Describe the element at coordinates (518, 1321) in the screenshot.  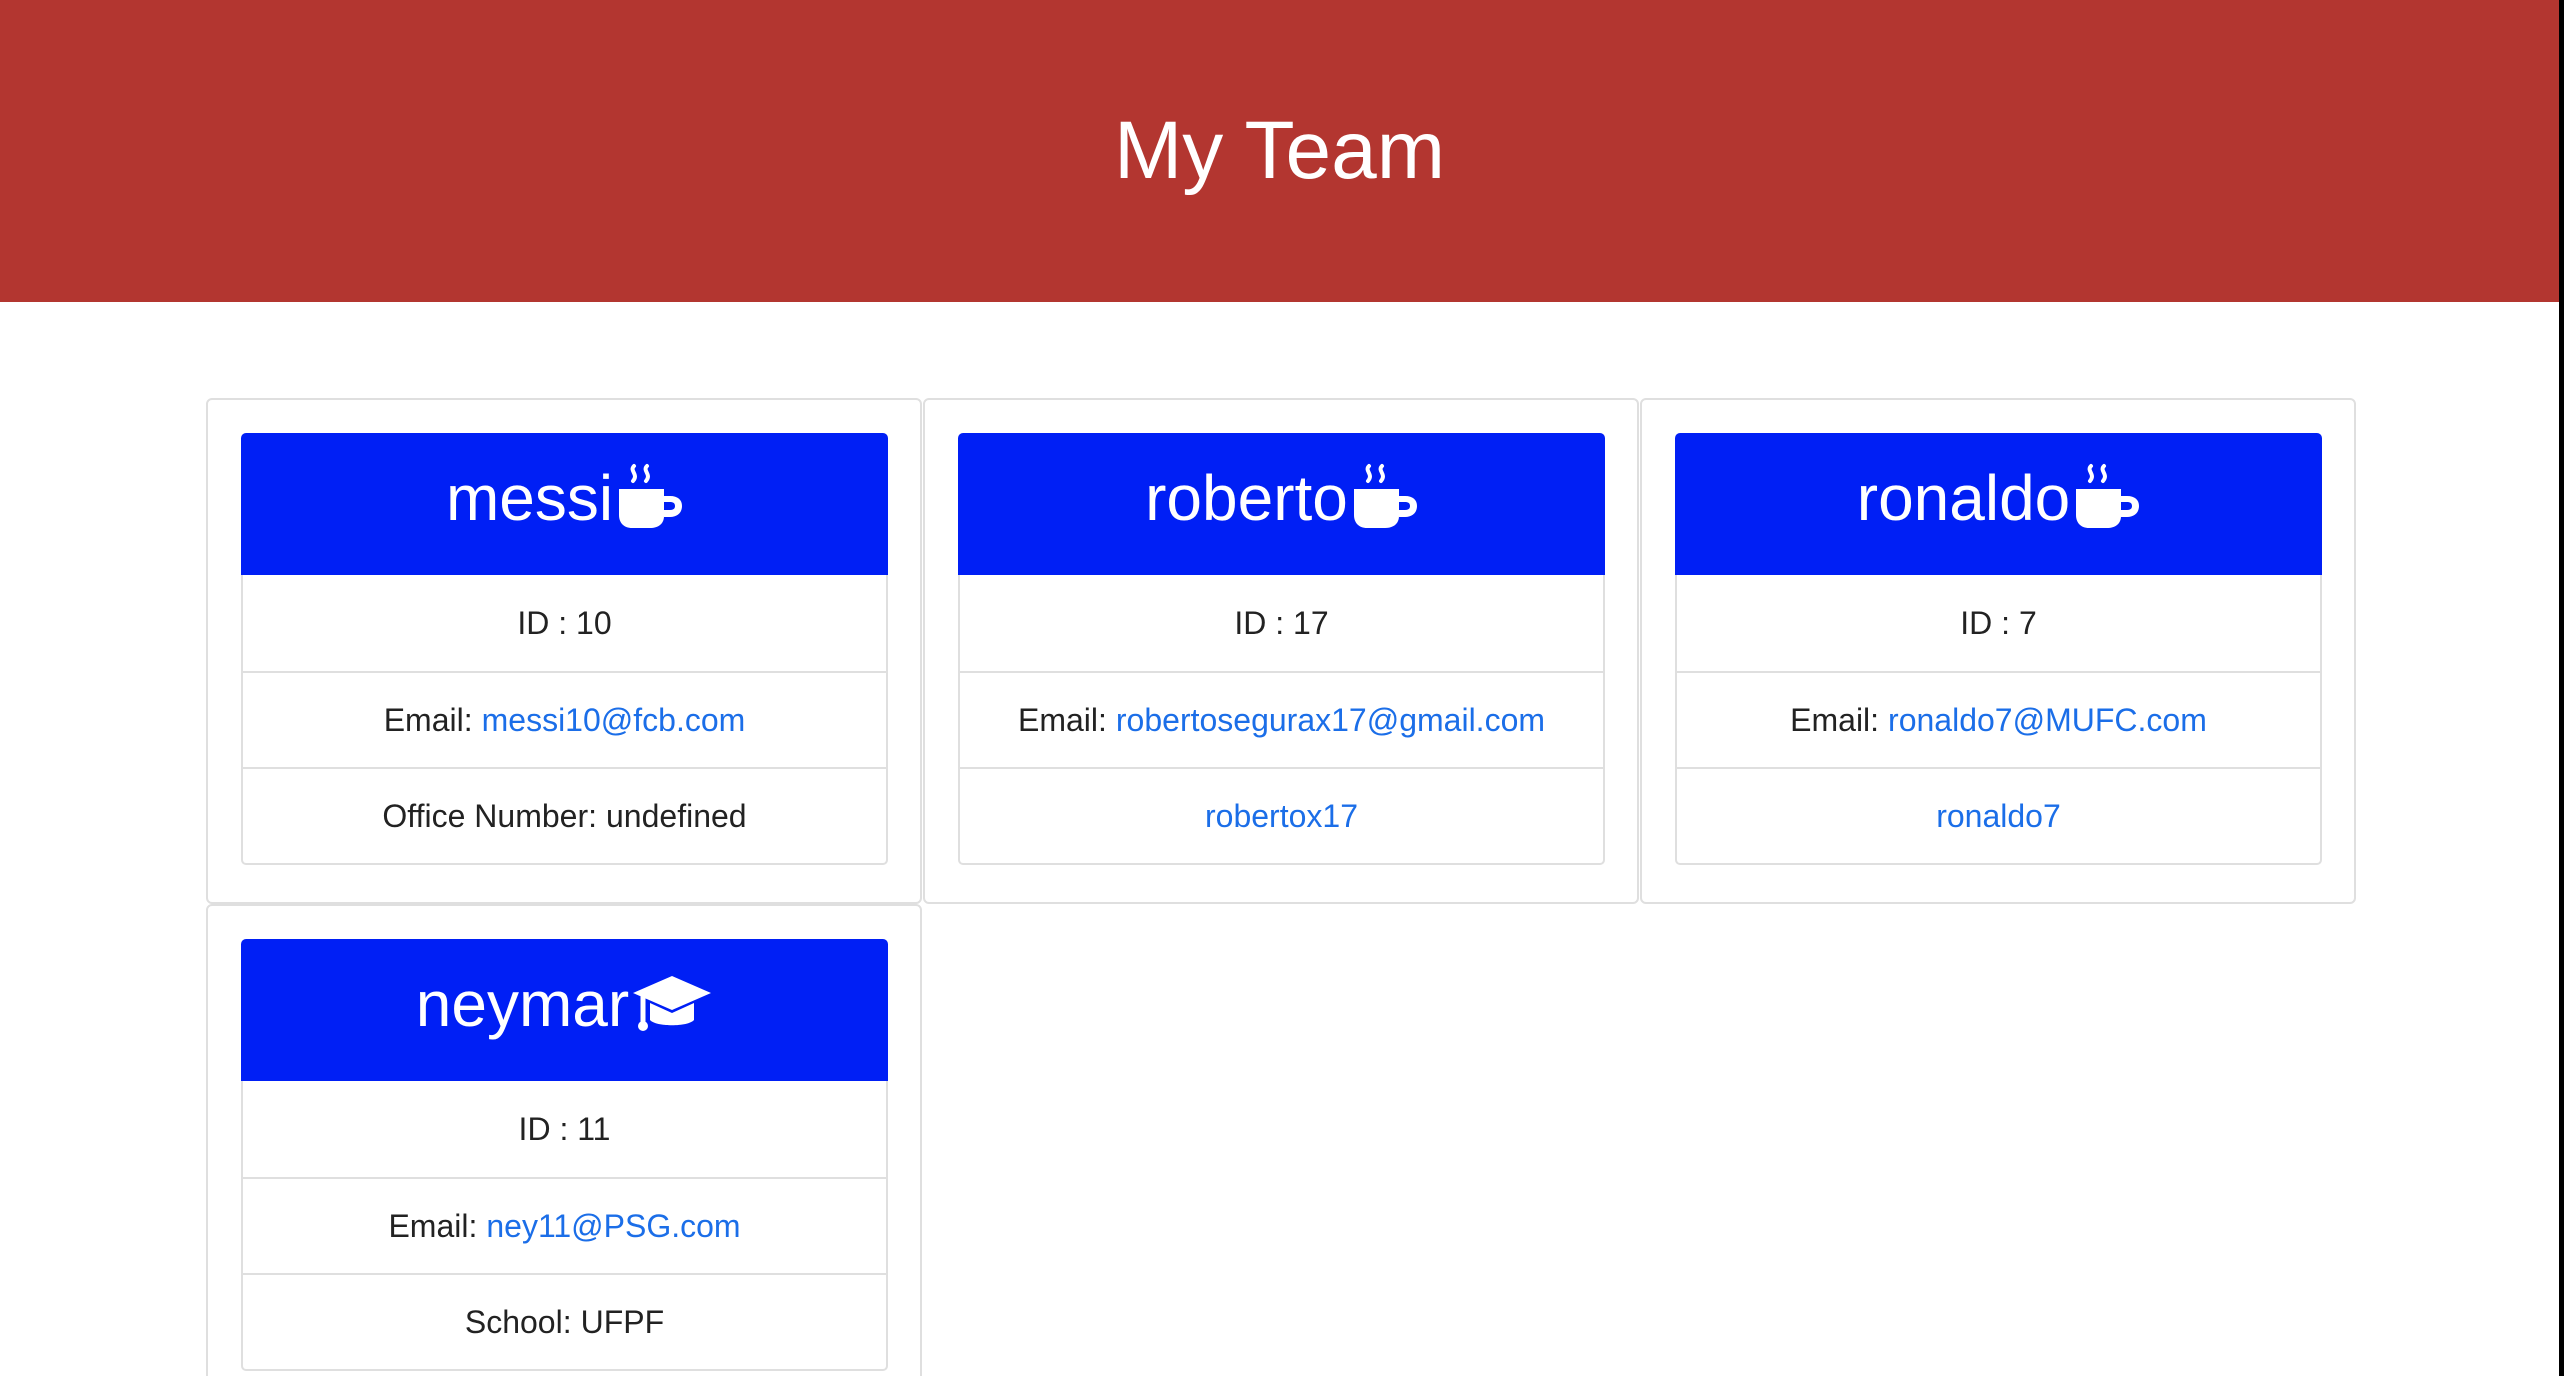
I see `school-label: School:` at that location.